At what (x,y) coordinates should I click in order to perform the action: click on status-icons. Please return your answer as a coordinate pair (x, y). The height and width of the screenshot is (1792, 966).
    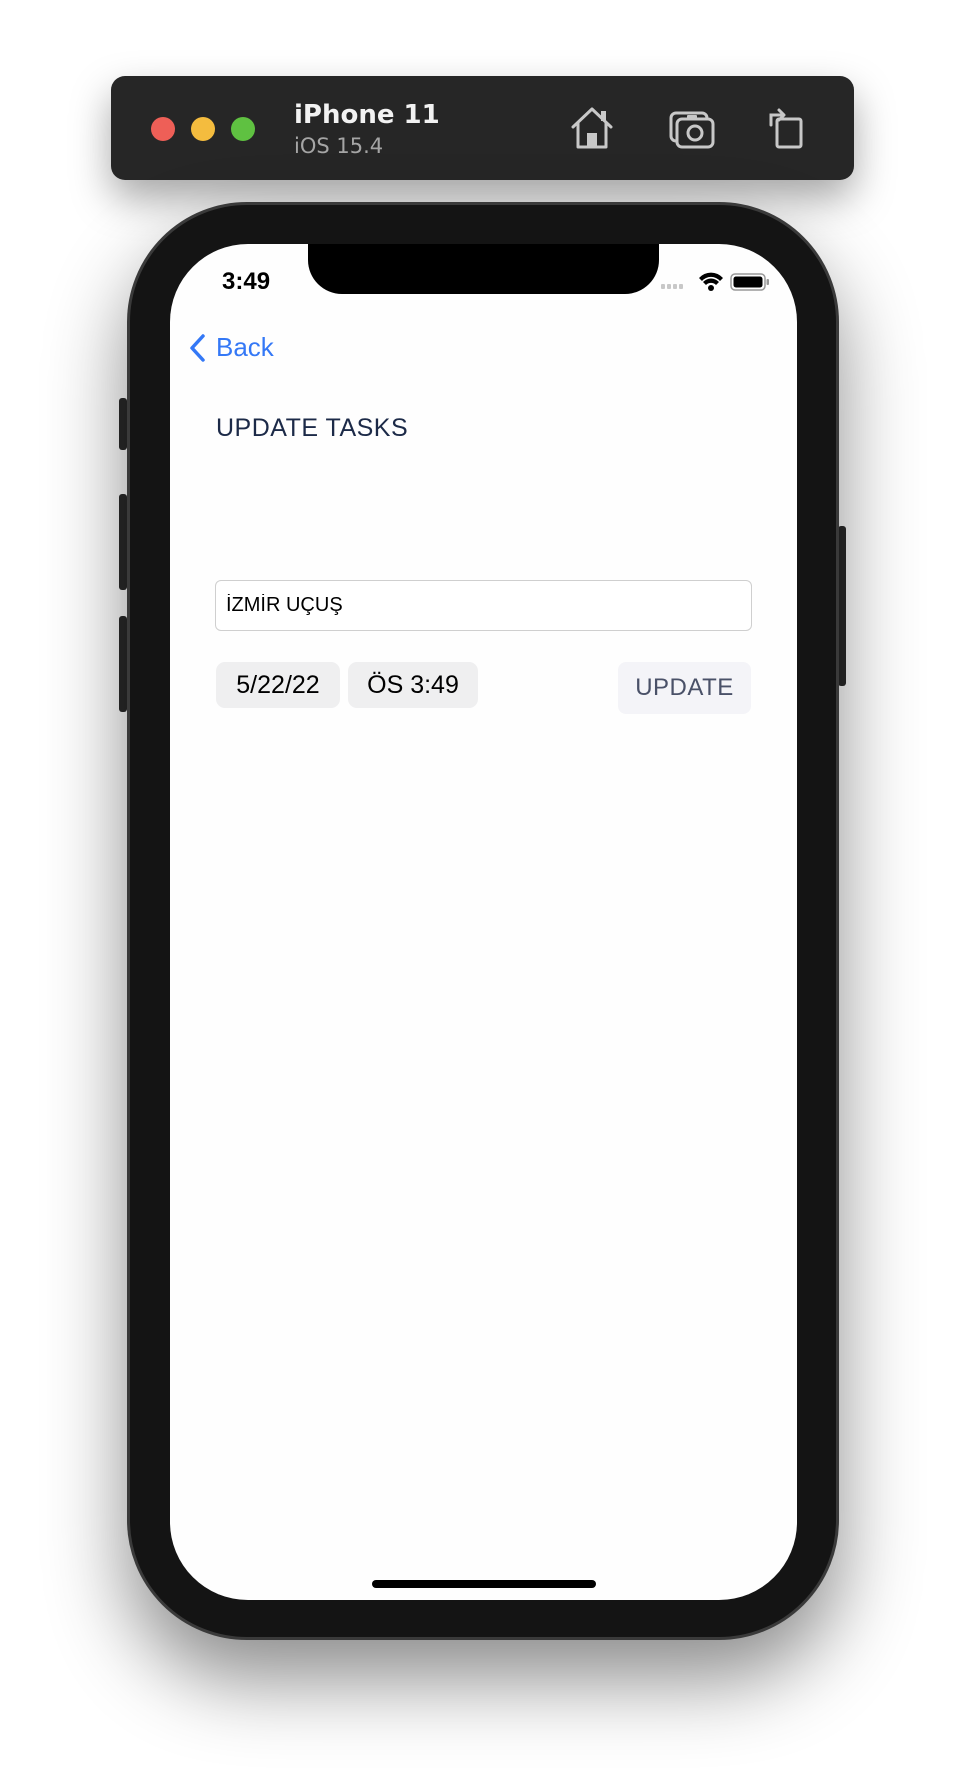
    Looking at the image, I should click on (715, 281).